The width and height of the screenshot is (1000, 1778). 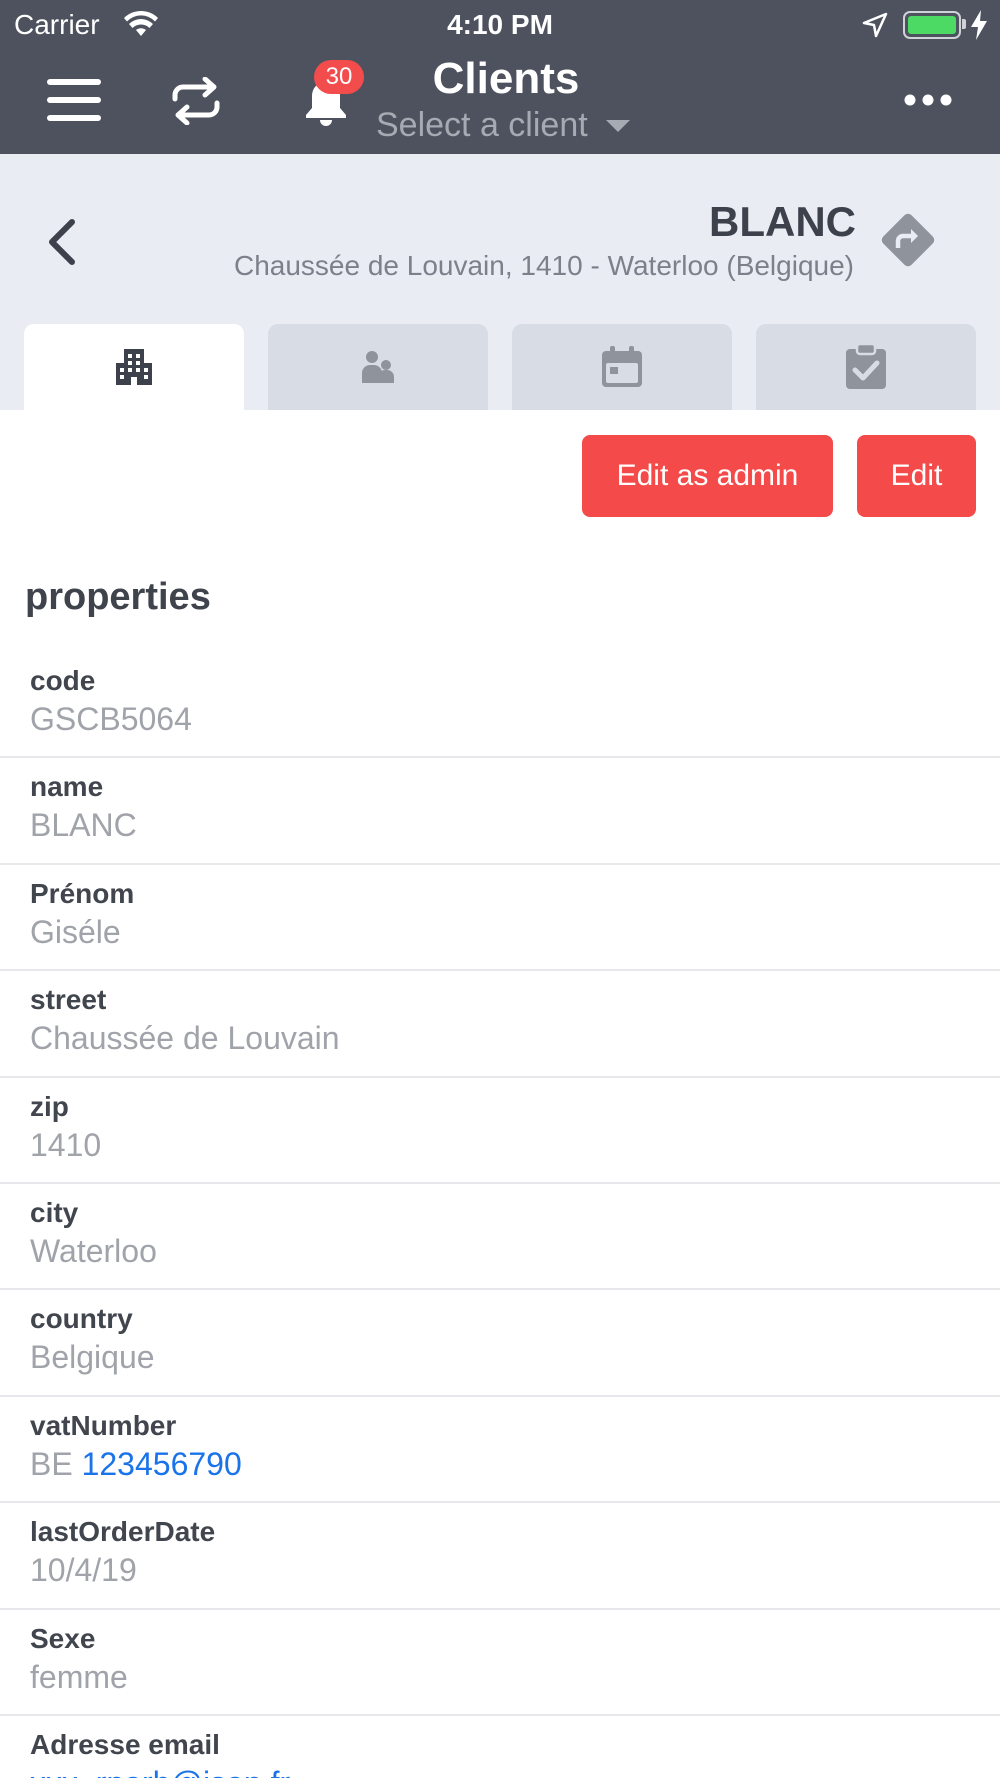 I want to click on page-title: Clients, so click(x=506, y=78).